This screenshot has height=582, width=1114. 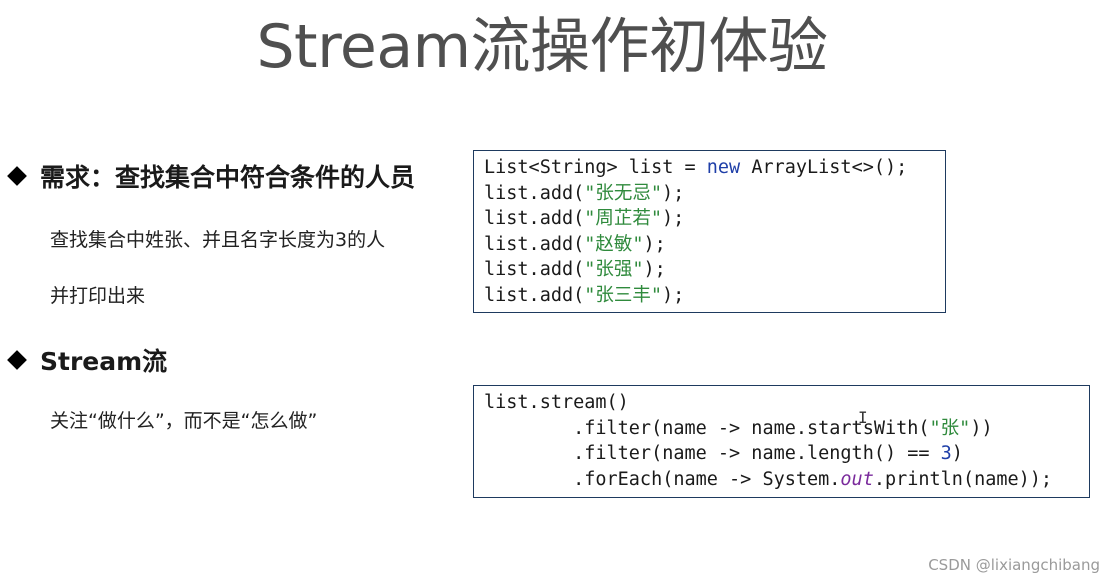 I want to click on code-line: .filter(name -> name.length() == 3), so click(x=723, y=453).